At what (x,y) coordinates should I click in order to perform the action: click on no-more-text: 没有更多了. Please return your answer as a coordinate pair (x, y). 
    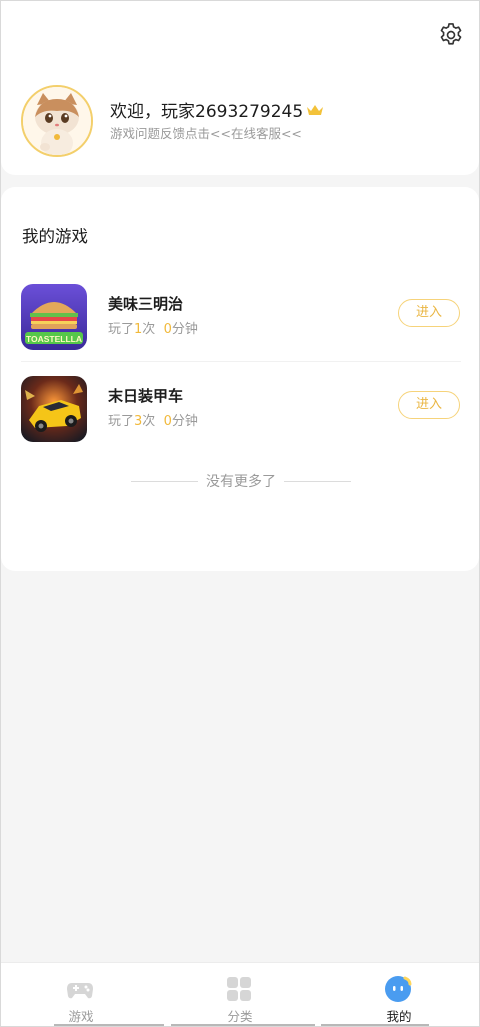
    Looking at the image, I should click on (241, 482).